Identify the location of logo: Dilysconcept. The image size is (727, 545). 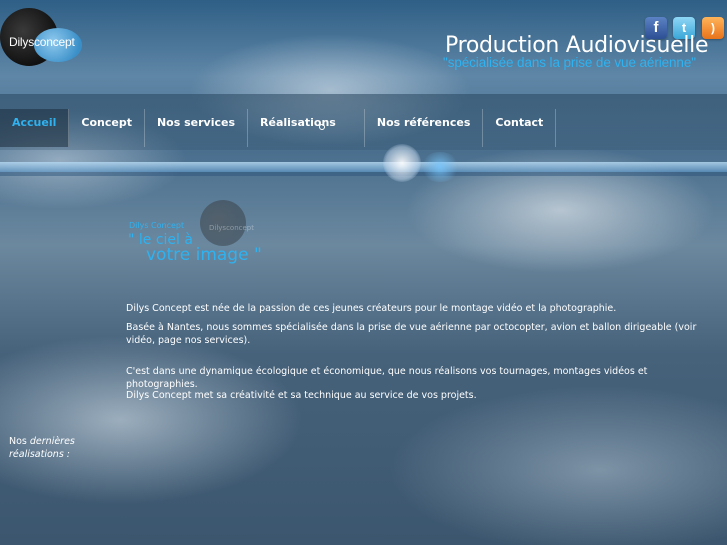
(42, 37).